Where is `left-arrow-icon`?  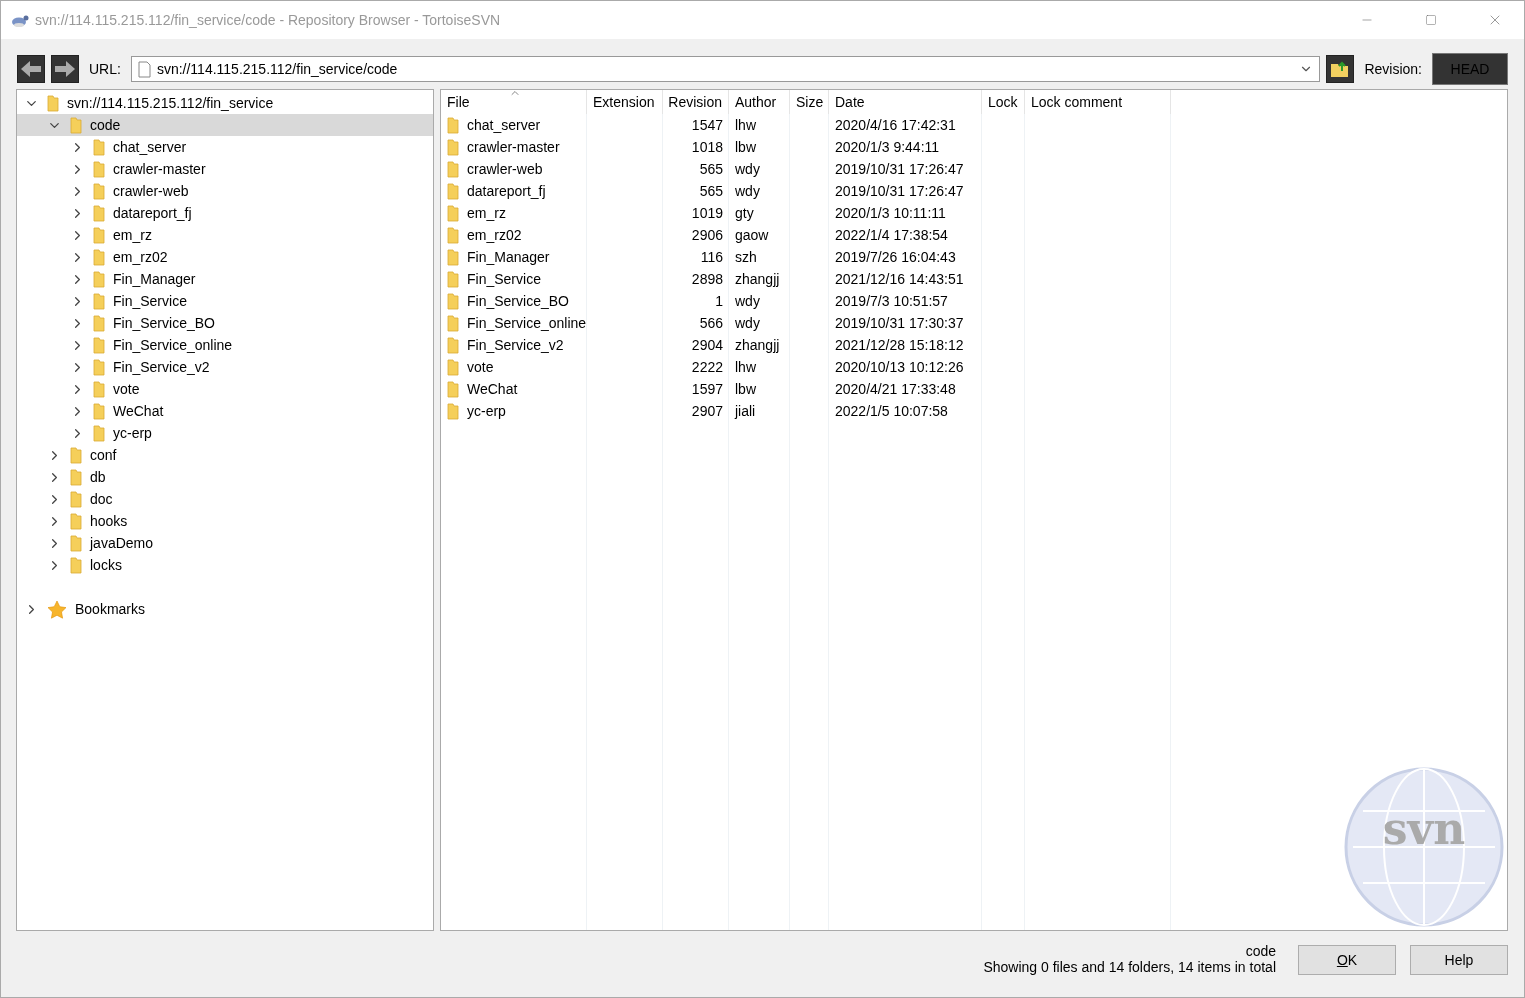 left-arrow-icon is located at coordinates (31, 69).